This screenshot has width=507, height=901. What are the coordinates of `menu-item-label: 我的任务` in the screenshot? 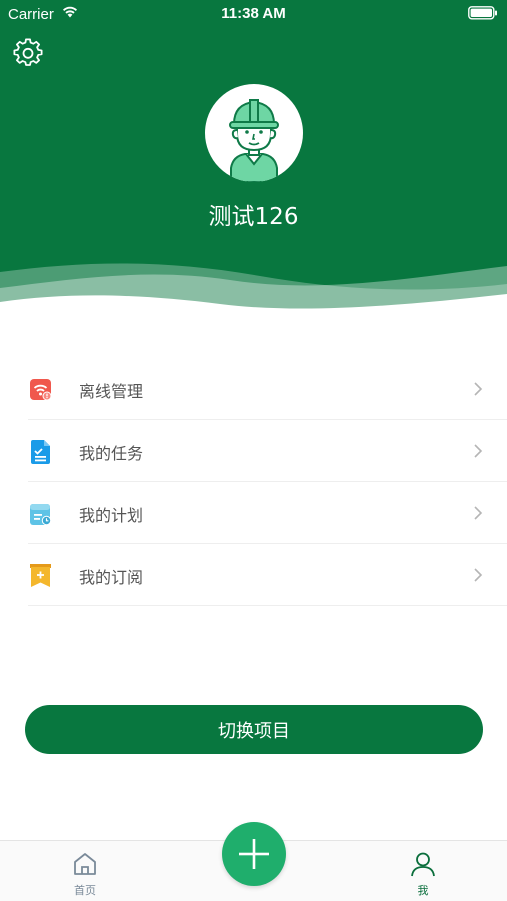 It's located at (111, 453).